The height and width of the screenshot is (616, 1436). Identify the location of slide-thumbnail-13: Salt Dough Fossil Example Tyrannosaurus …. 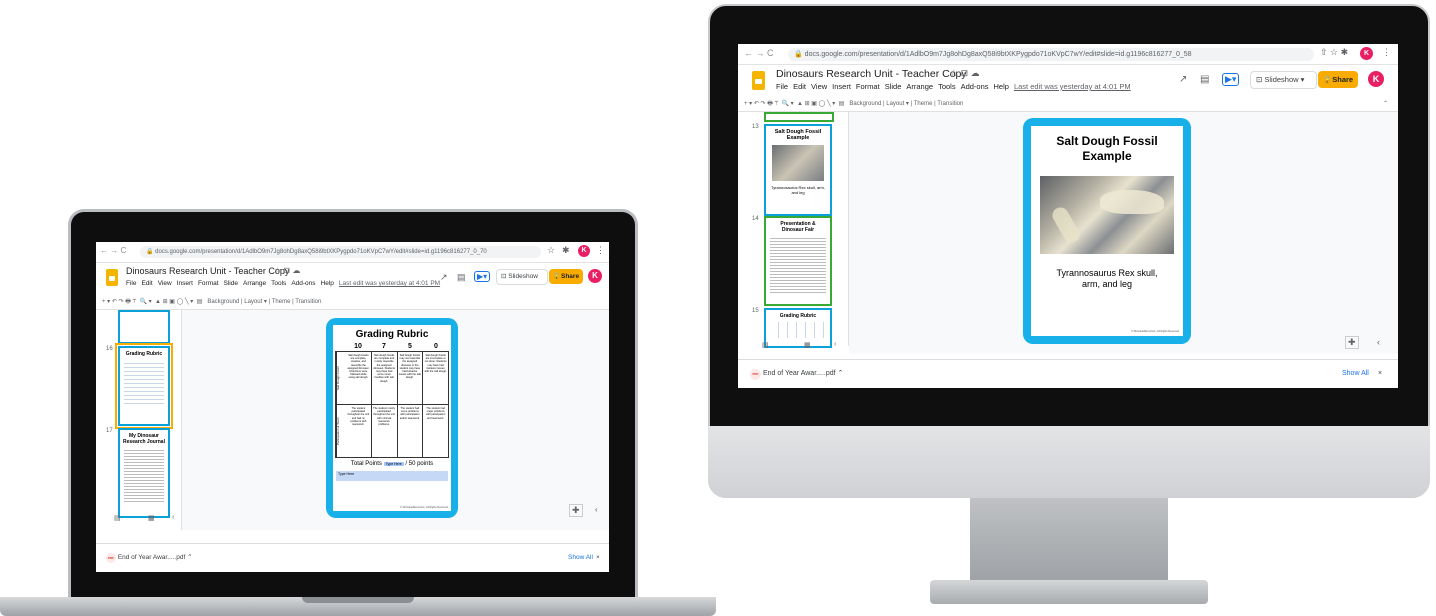
(798, 170).